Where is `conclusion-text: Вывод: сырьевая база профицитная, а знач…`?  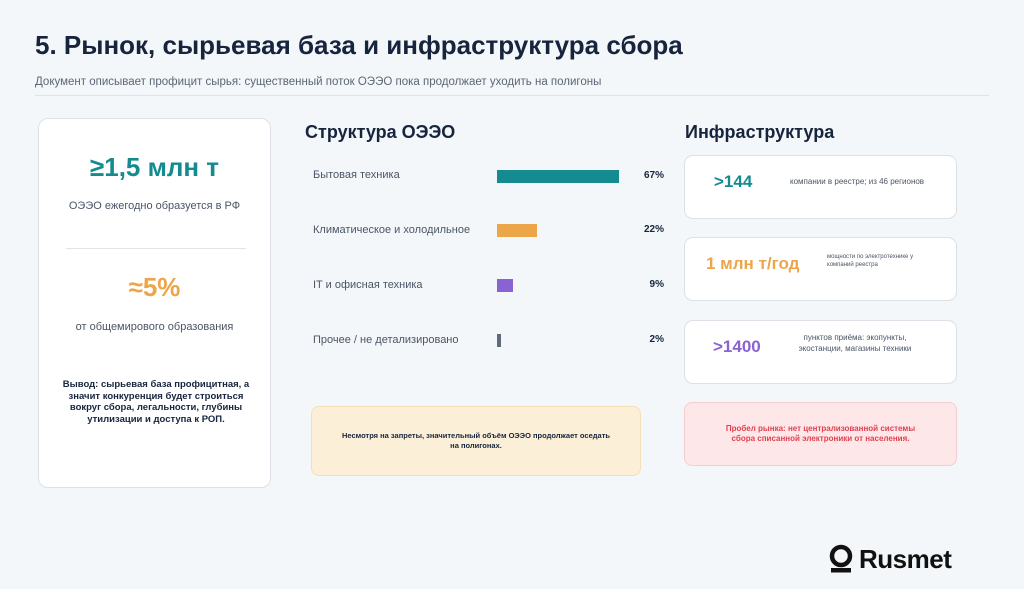
conclusion-text: Вывод: сырьевая база профицитная, а знач… is located at coordinates (156, 402).